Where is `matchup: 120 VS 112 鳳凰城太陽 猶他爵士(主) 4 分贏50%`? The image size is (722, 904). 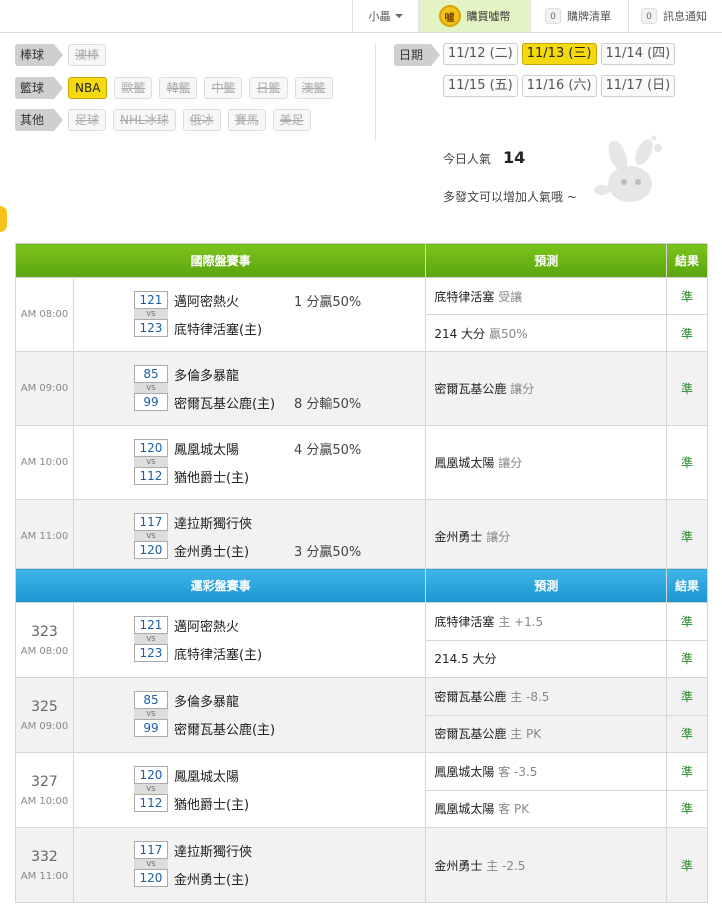 matchup: 120 VS 112 鳳凰城太陽 猶他爵士(主) 4 分贏50% is located at coordinates (249, 462).